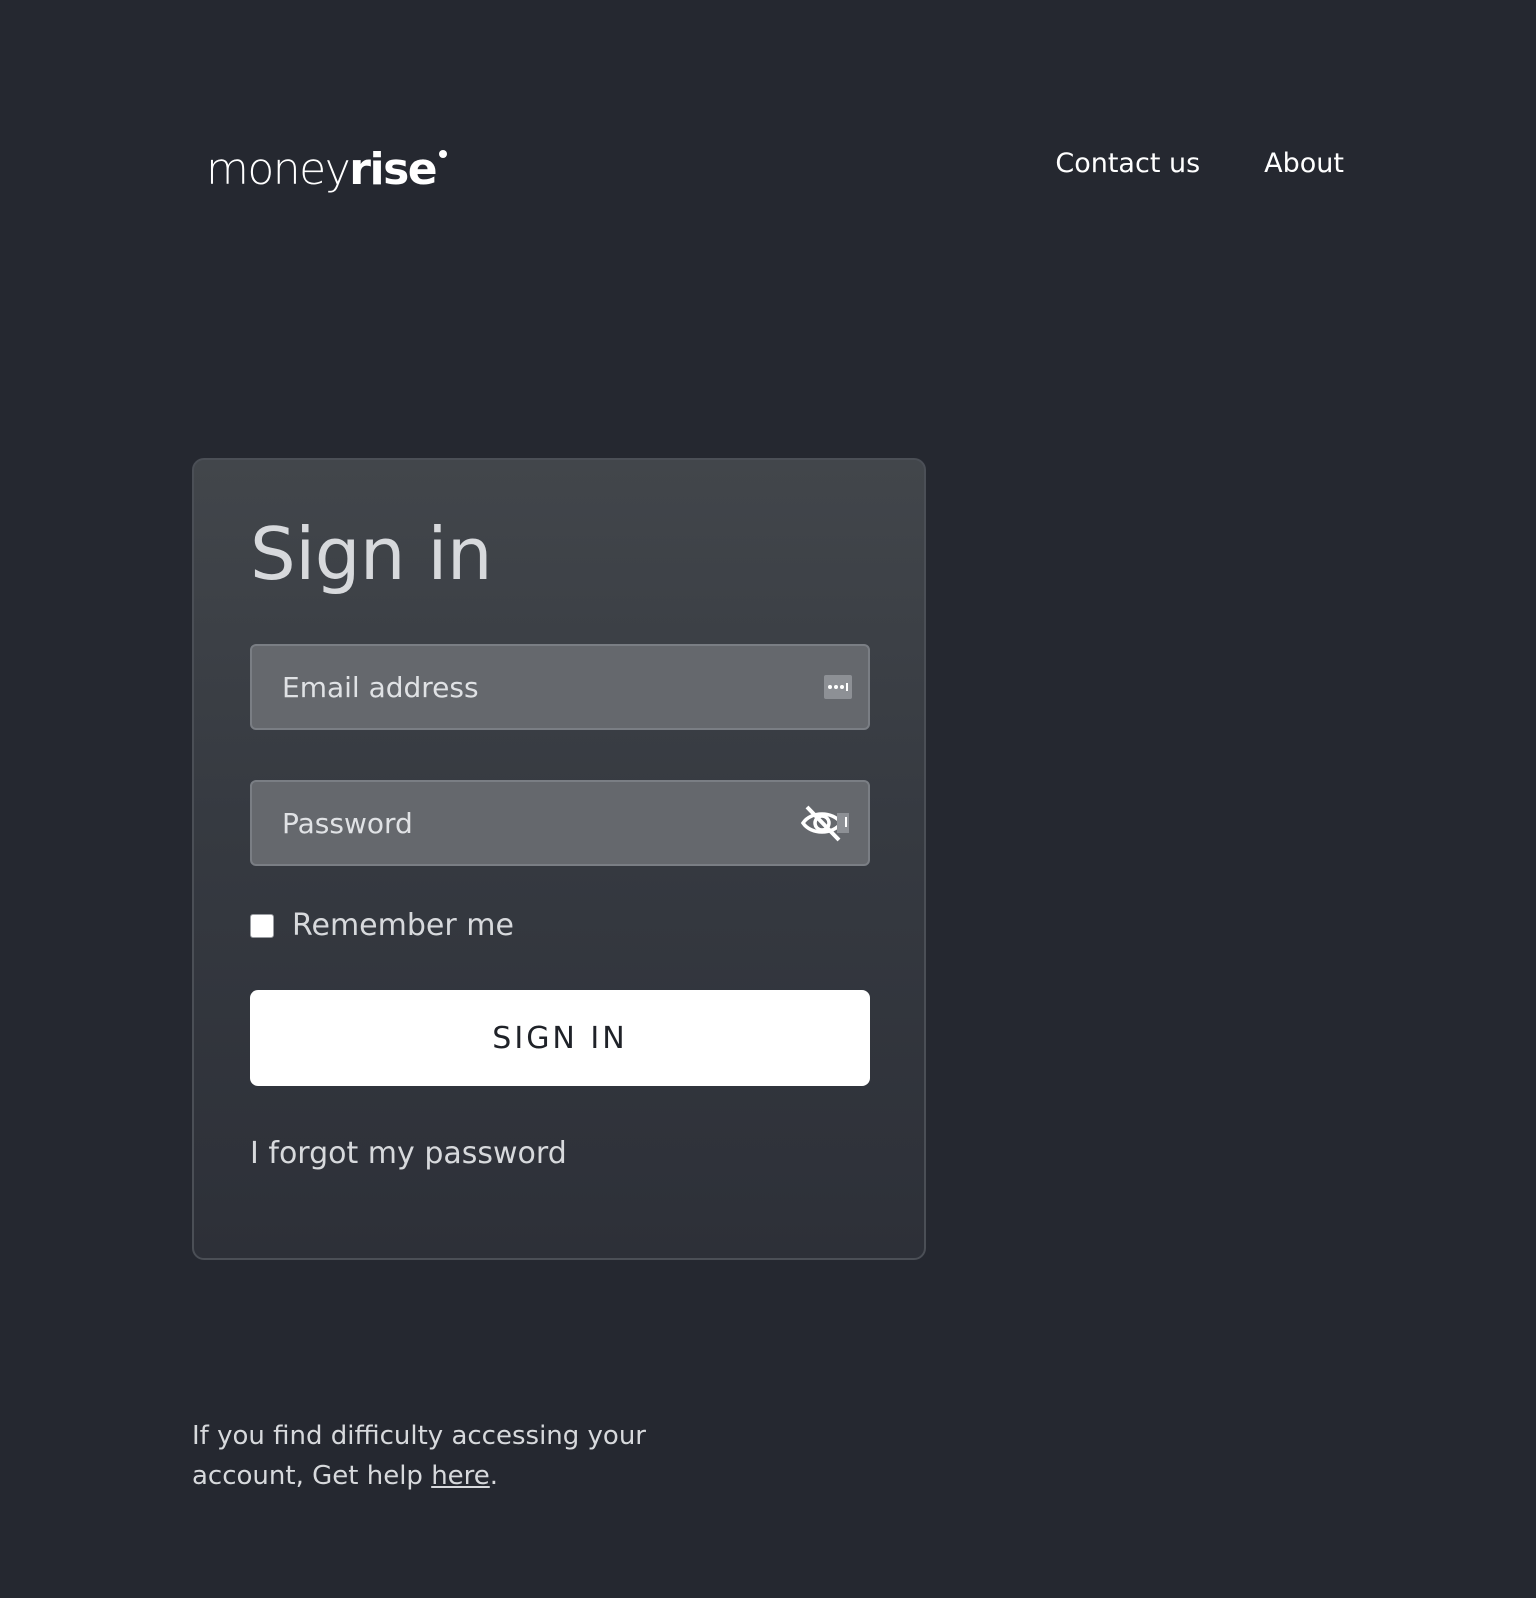 The height and width of the screenshot is (1598, 1536). I want to click on remember-me-label: Remember me, so click(403, 925).